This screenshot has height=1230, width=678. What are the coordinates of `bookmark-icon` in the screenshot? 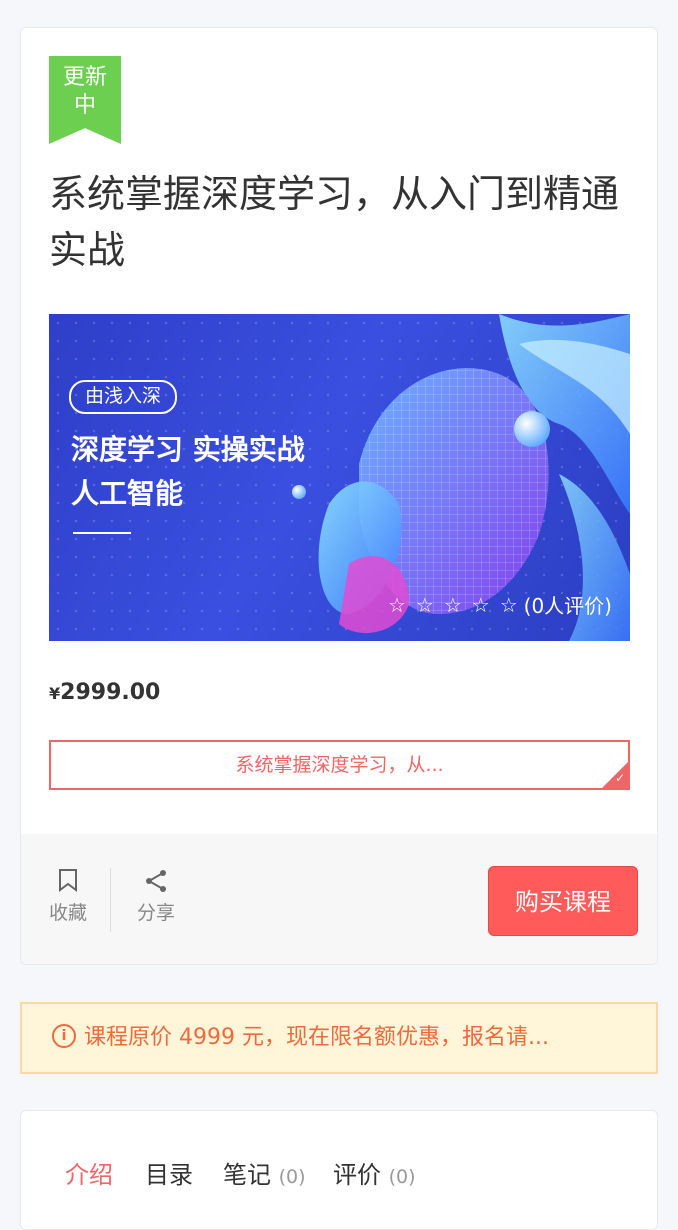 It's located at (68, 883).